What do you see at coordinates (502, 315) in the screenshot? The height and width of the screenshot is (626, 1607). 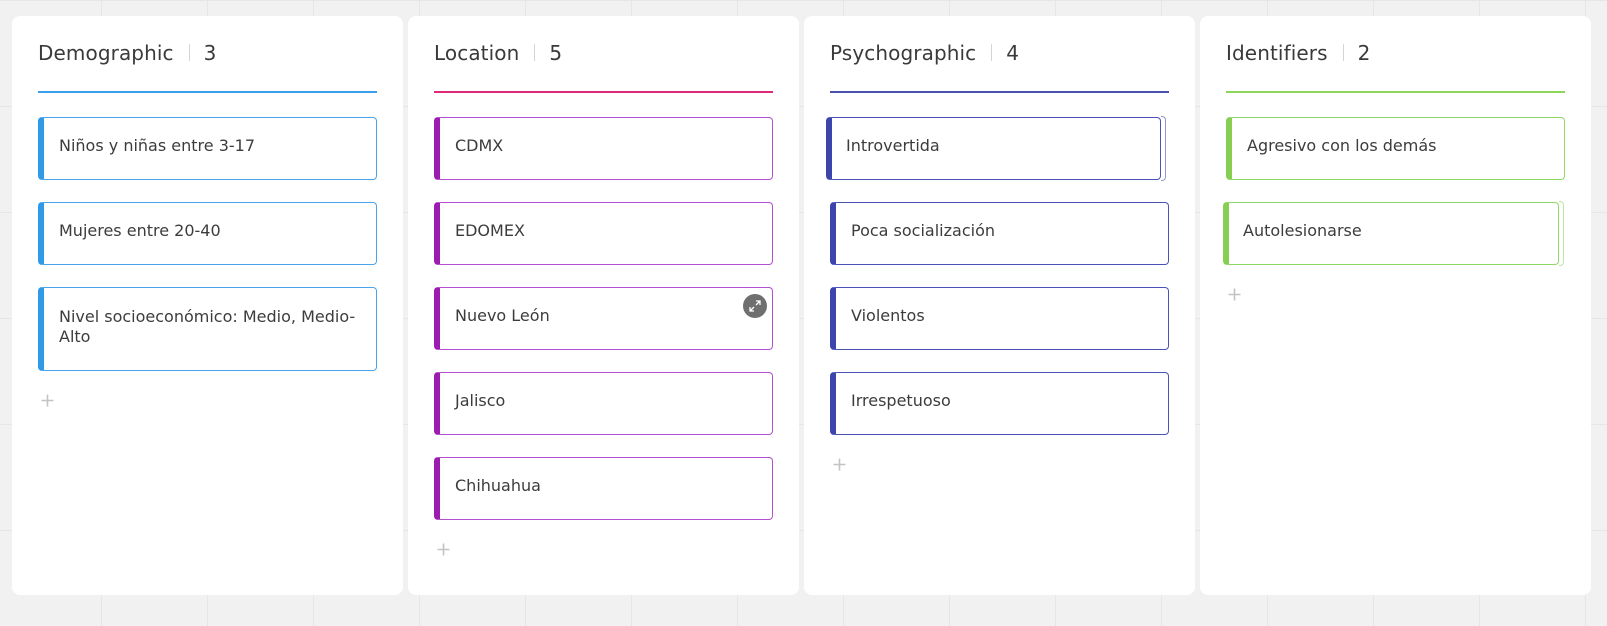 I see `card-text: Nuevo León` at bounding box center [502, 315].